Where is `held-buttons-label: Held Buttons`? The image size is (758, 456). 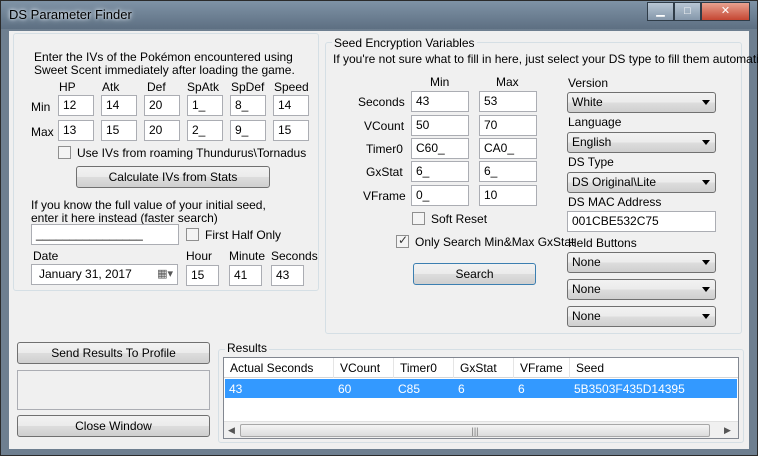
held-buttons-label: Held Buttons is located at coordinates (602, 243).